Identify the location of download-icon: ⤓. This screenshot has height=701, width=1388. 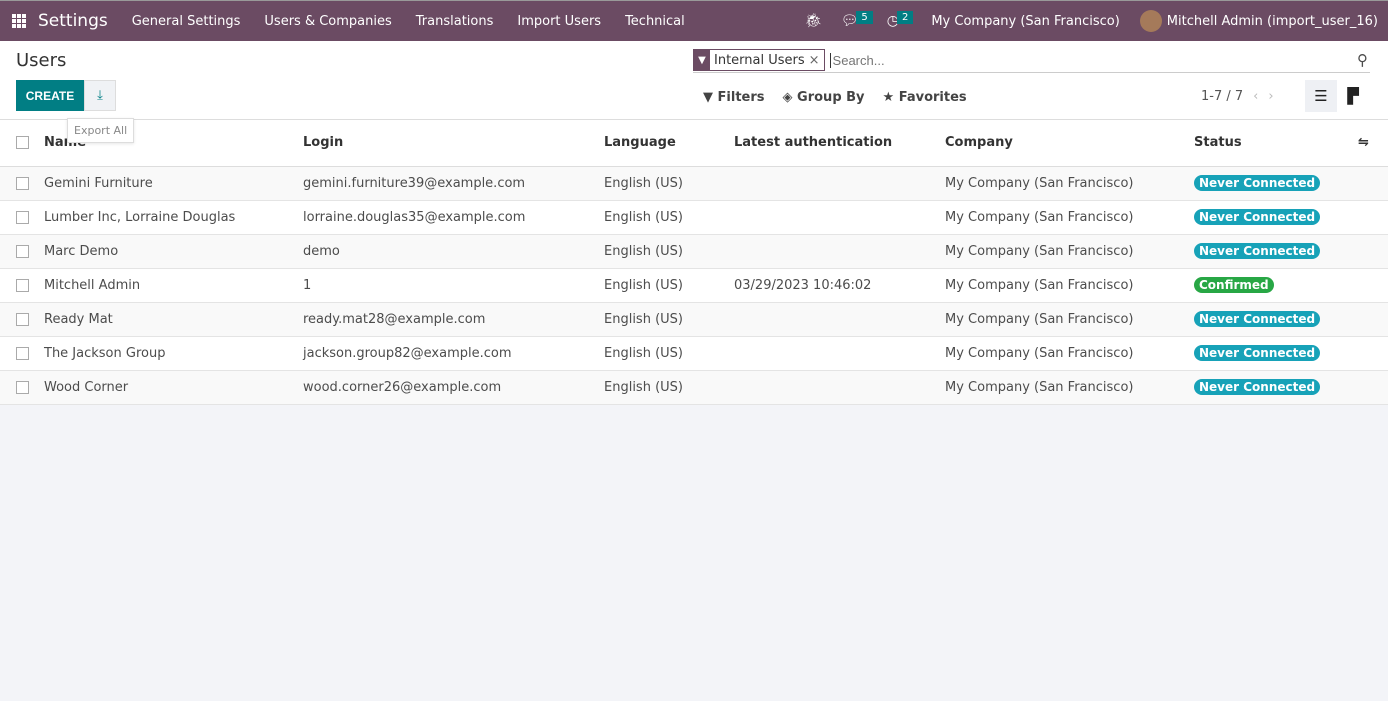
(100, 95).